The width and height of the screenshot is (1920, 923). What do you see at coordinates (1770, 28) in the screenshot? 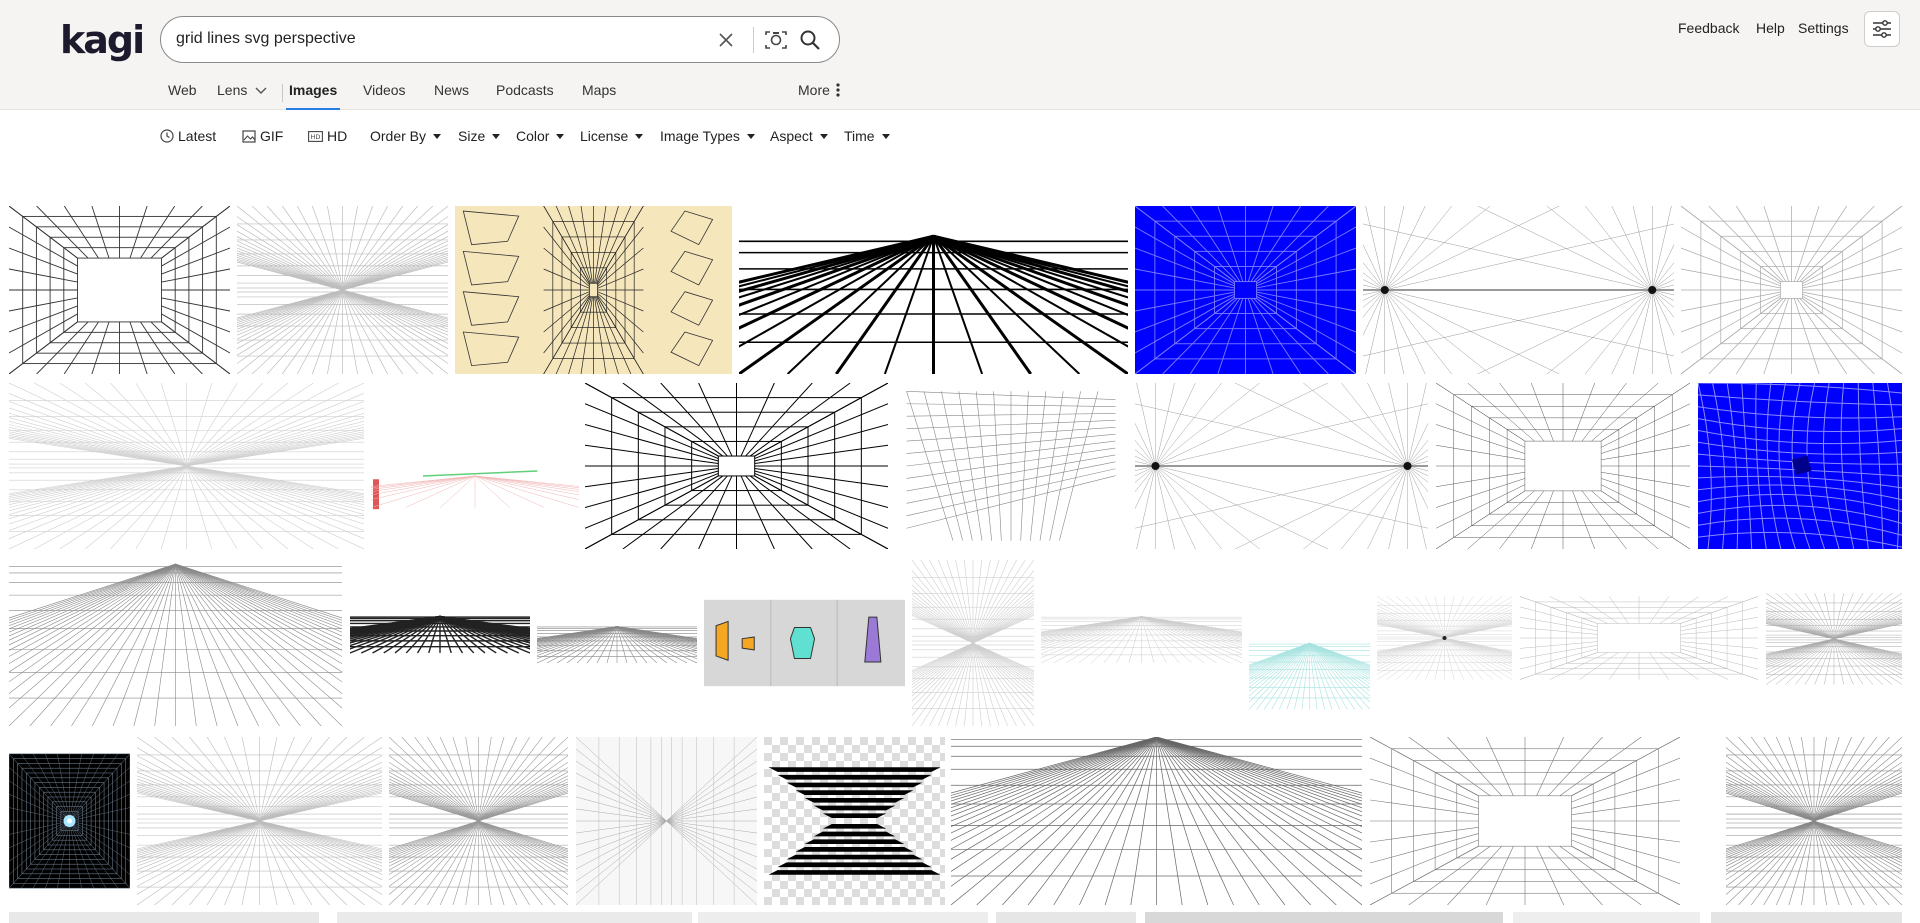
I see `help-link: Help` at bounding box center [1770, 28].